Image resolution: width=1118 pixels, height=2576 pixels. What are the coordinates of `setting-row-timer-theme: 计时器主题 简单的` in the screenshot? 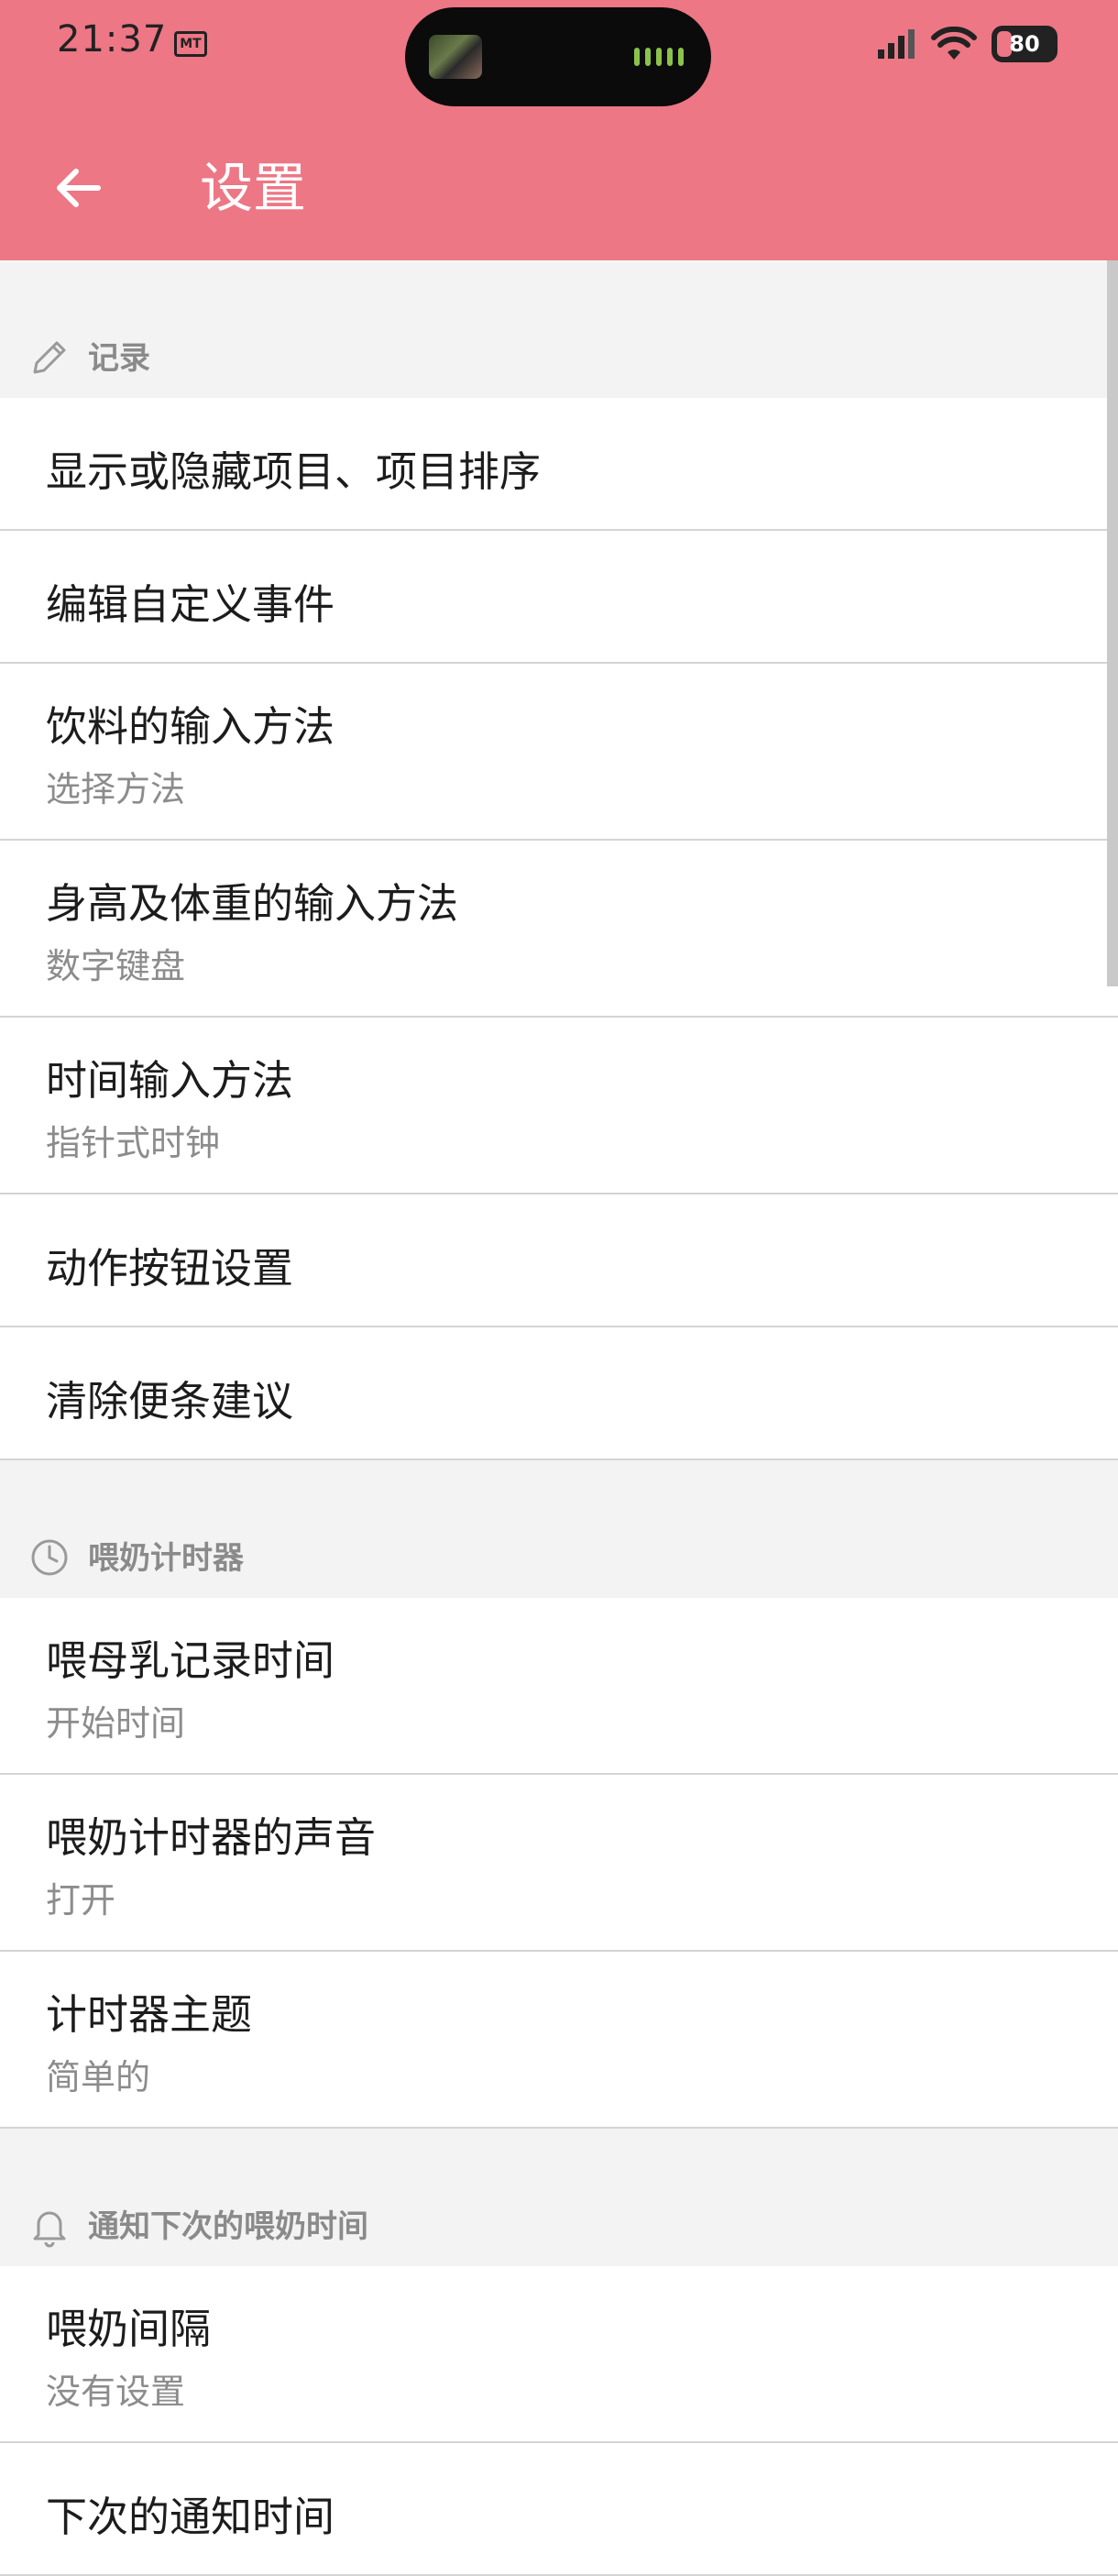 It's located at (559, 2041).